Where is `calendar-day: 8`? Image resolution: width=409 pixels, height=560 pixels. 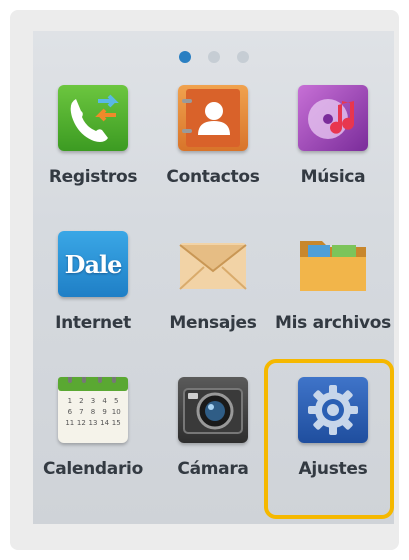 calendar-day: 8 is located at coordinates (93, 412).